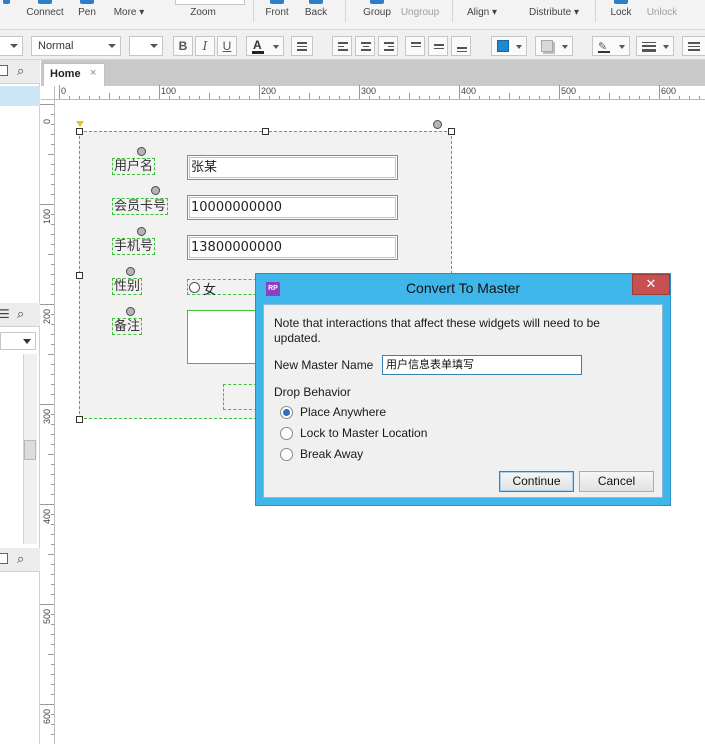 The image size is (705, 744). Describe the element at coordinates (227, 46) in the screenshot. I see `underline-button: U` at that location.